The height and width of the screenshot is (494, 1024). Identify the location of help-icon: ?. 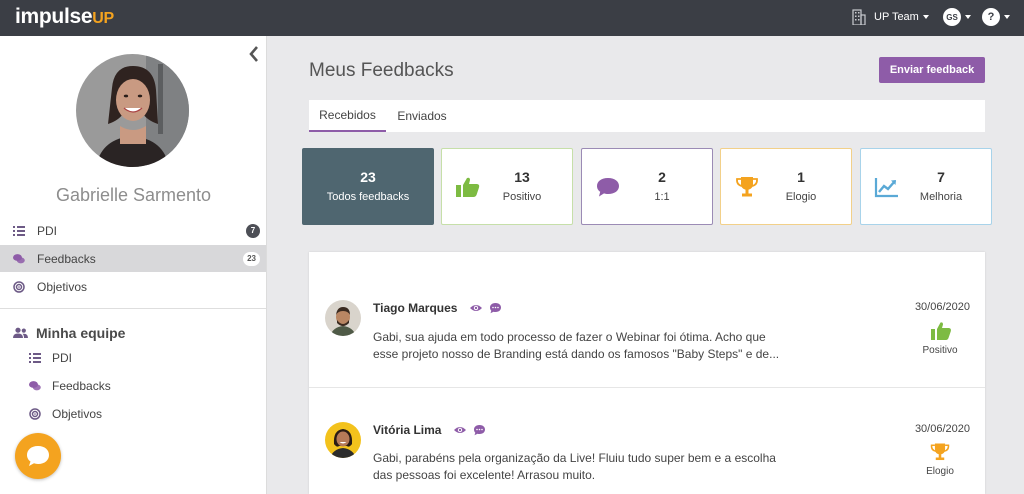
(991, 17).